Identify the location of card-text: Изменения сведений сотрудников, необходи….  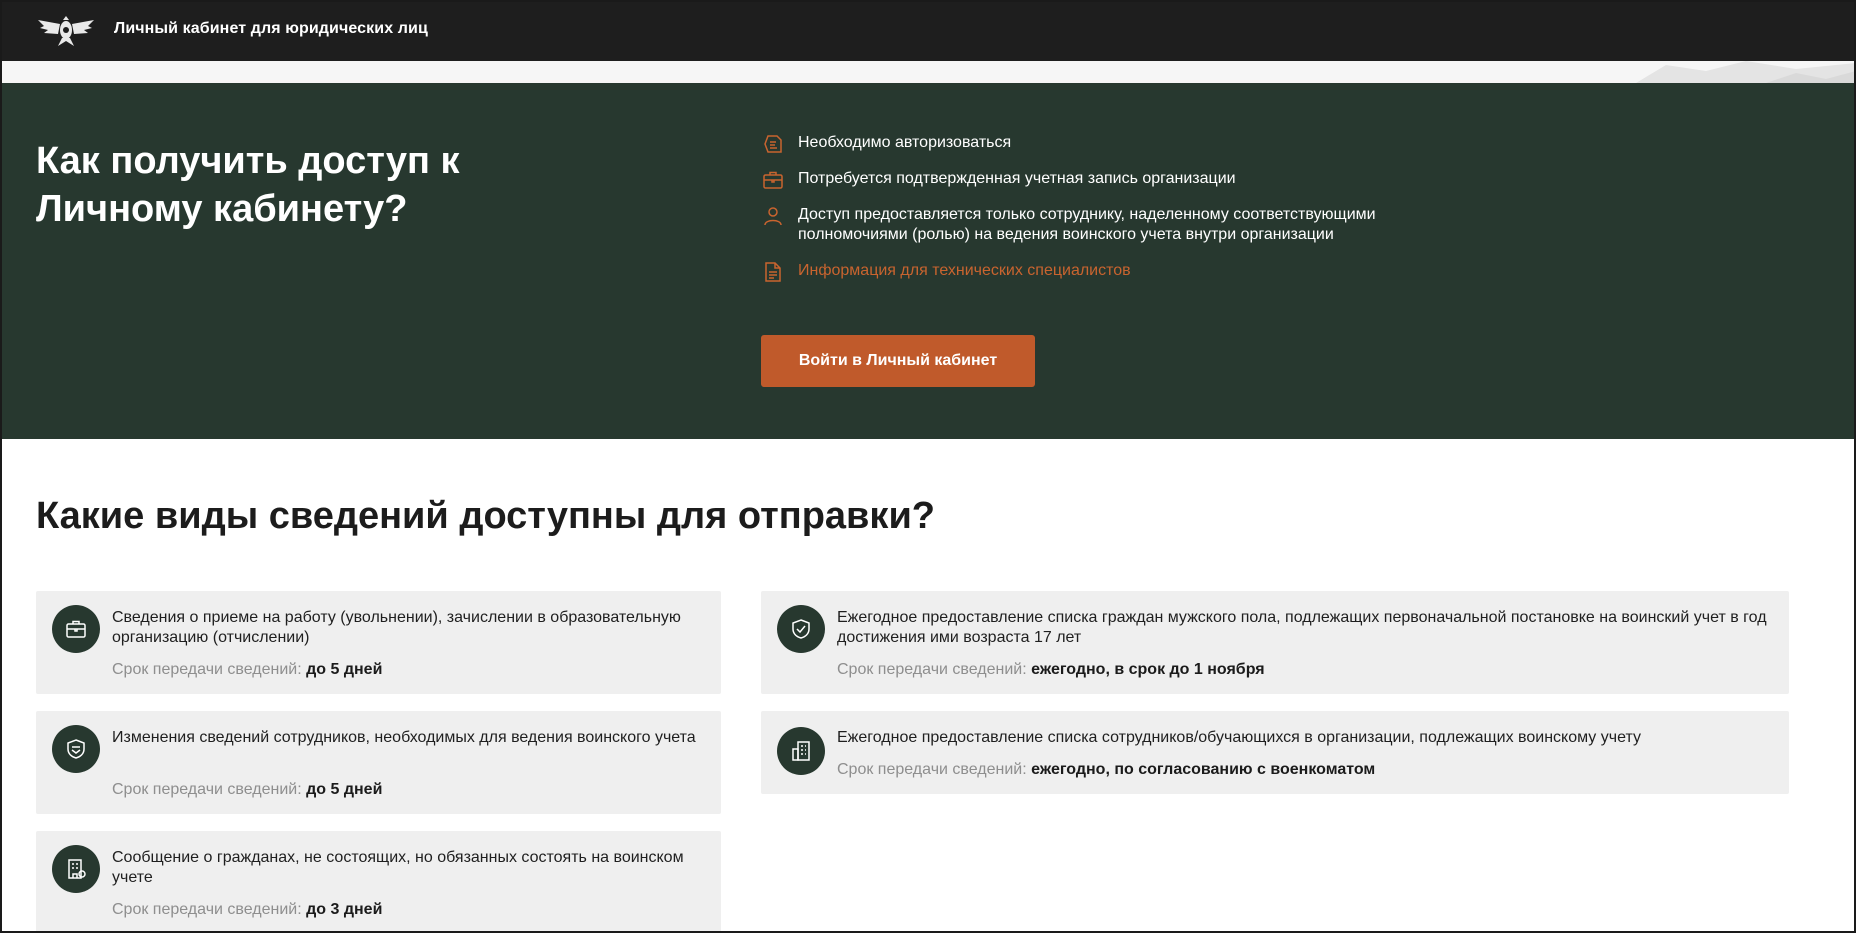
(404, 737).